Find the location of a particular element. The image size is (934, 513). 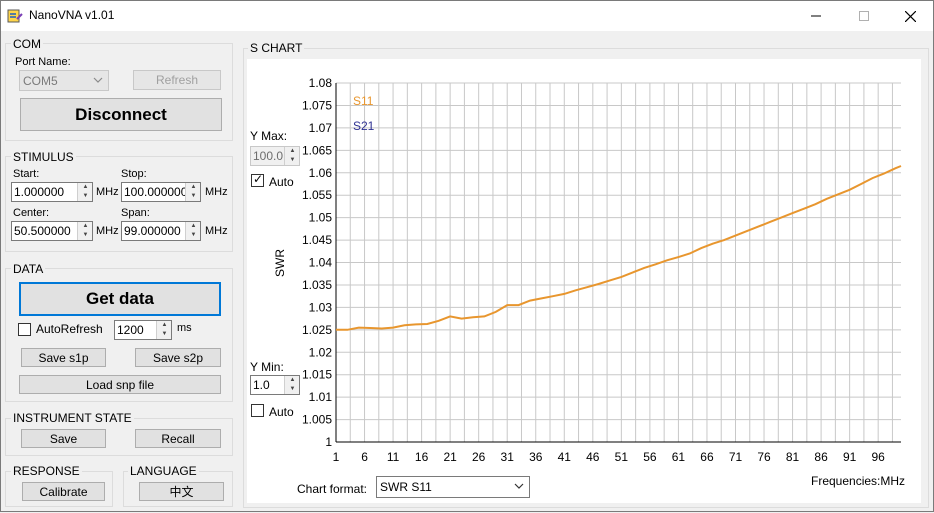

y-tick-label: 1.015 is located at coordinates (317, 375).